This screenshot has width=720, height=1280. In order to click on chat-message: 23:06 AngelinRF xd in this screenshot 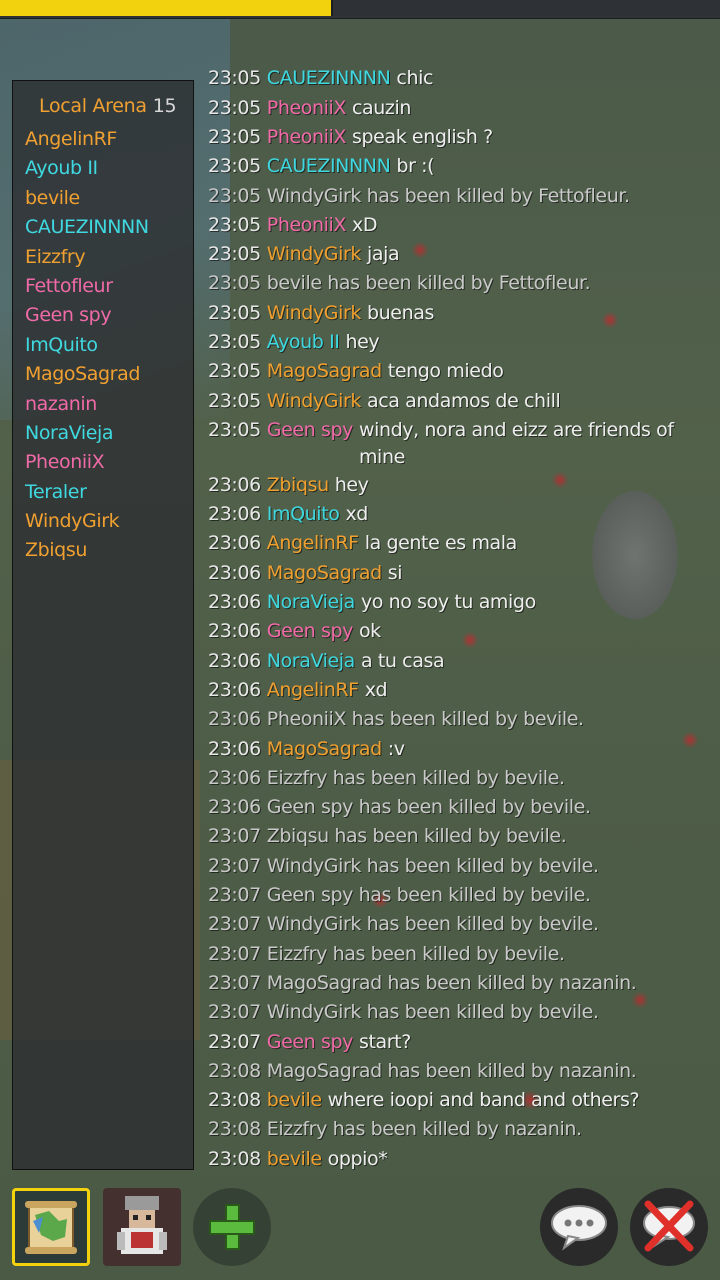, I will do `click(458, 690)`.